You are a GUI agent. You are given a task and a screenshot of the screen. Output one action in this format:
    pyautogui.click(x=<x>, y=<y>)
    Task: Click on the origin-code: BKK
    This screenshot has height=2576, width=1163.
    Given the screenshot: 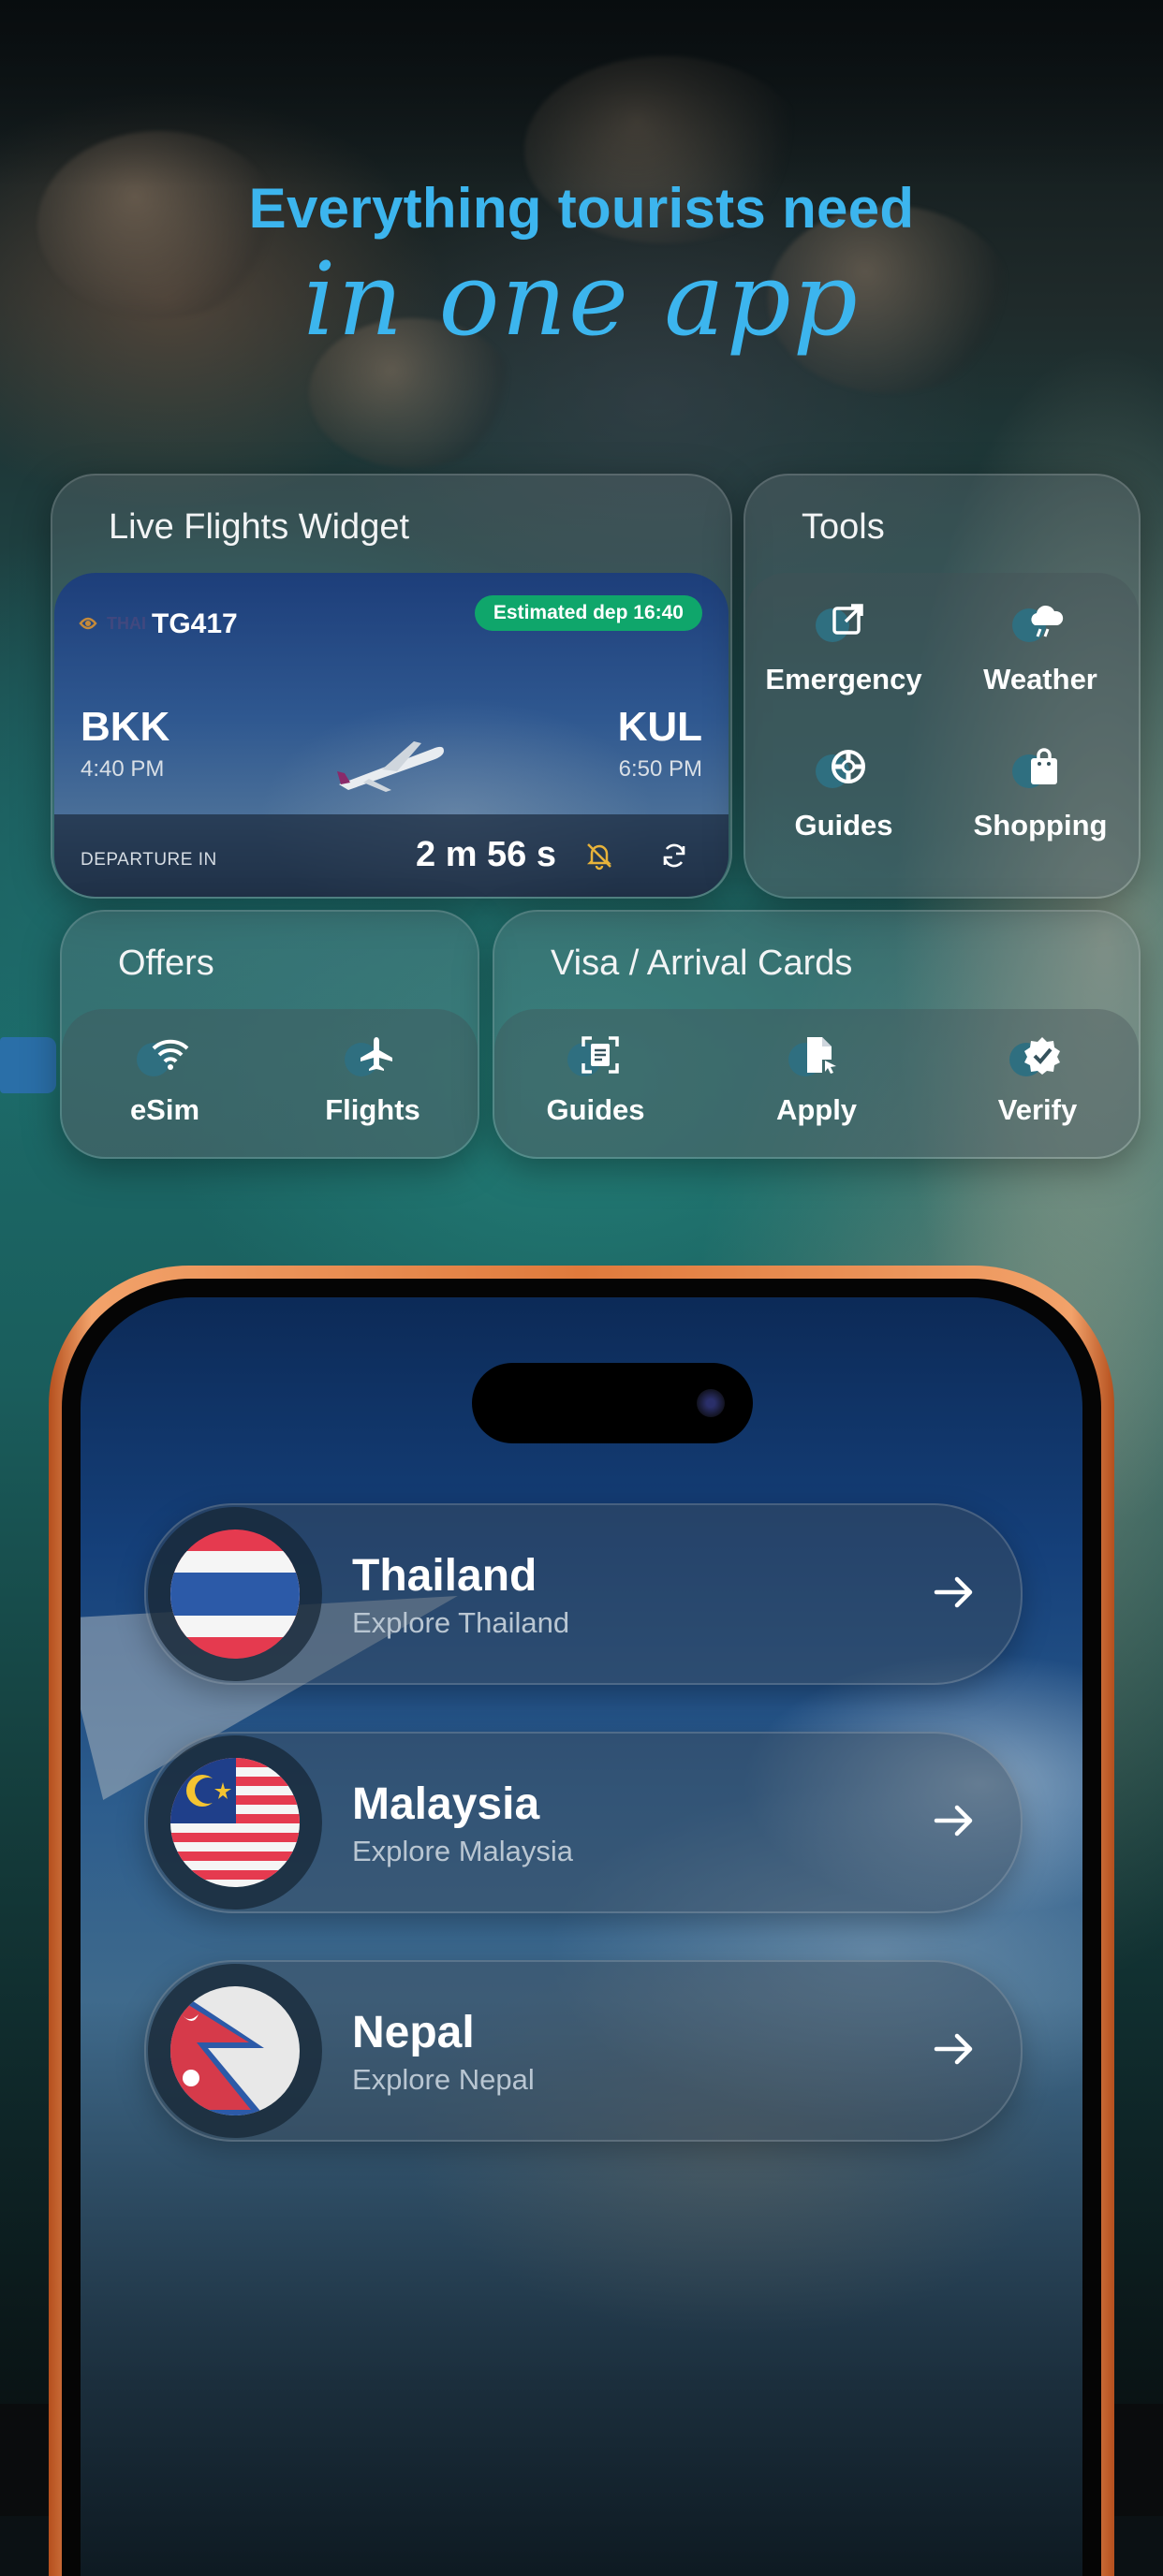 What is the action you would take?
    pyautogui.click(x=125, y=727)
    